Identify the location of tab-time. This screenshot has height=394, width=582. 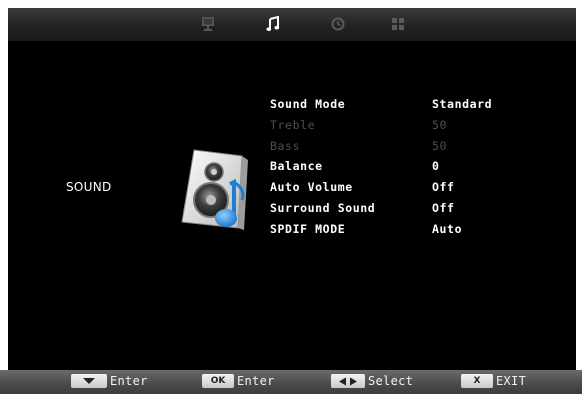
(338, 24).